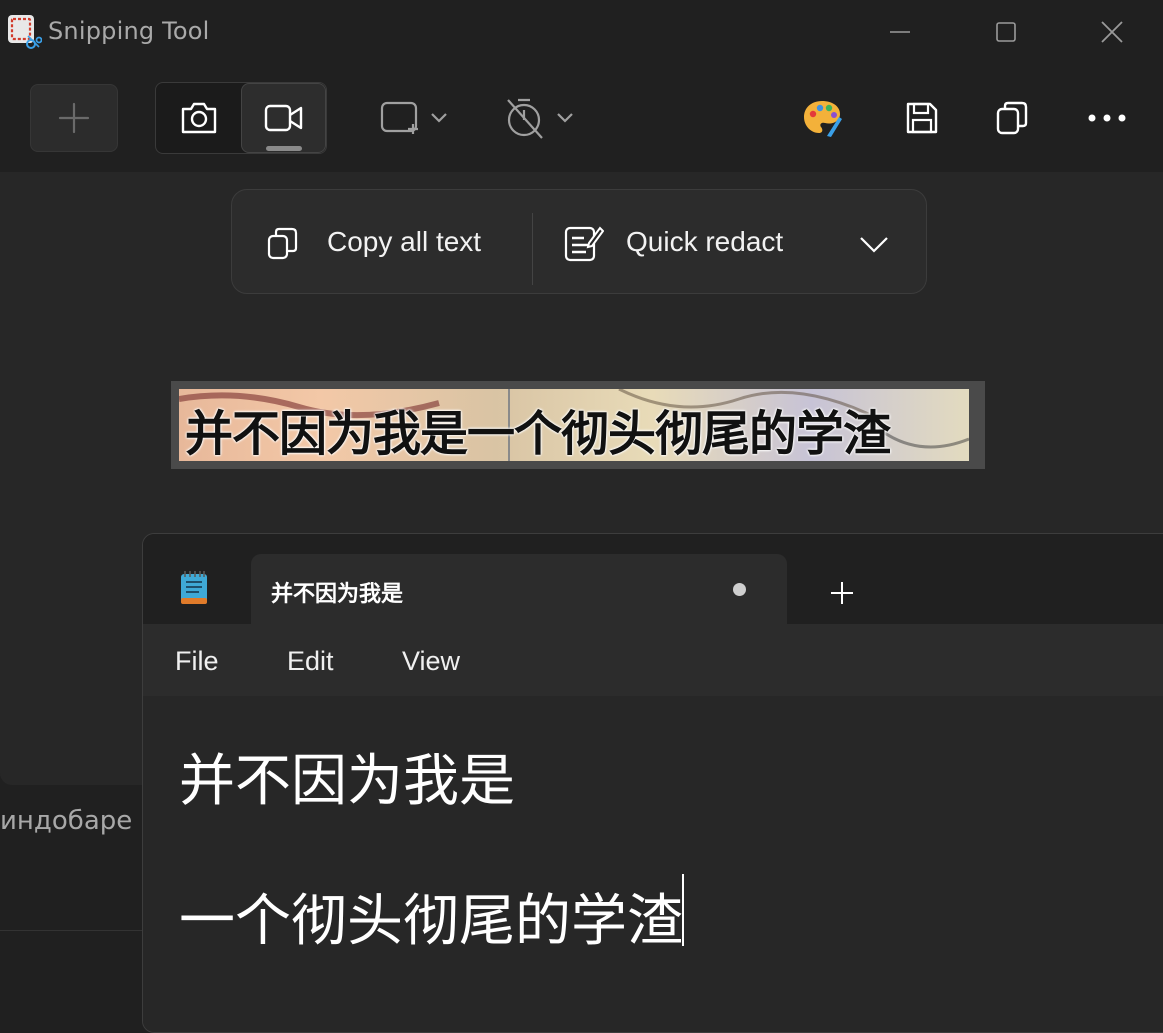  Describe the element at coordinates (532, 249) in the screenshot. I see `action-bar-divider` at that location.